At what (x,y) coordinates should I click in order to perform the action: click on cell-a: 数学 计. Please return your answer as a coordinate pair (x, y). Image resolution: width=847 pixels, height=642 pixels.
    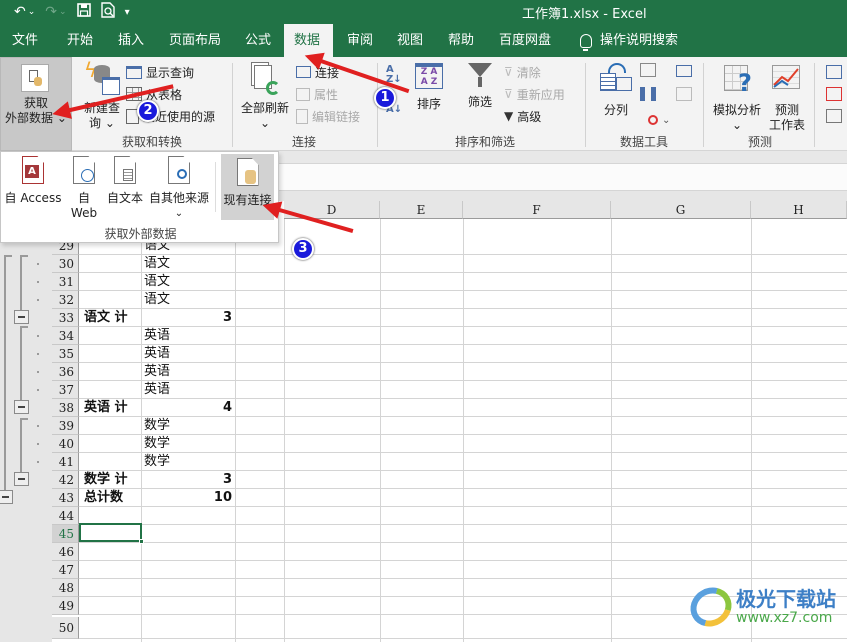
    Looking at the image, I should click on (112, 480).